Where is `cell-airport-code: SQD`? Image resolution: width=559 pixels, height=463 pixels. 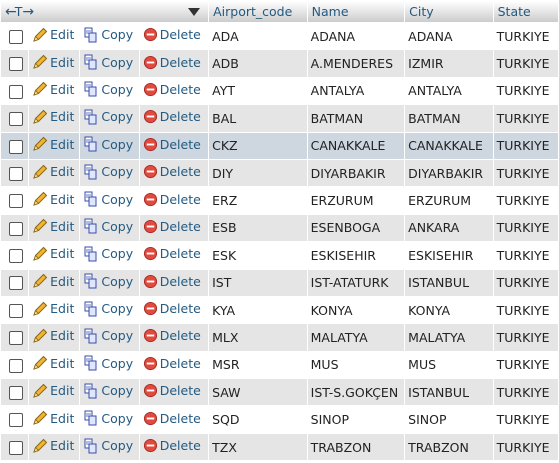 cell-airport-code: SQD is located at coordinates (258, 419).